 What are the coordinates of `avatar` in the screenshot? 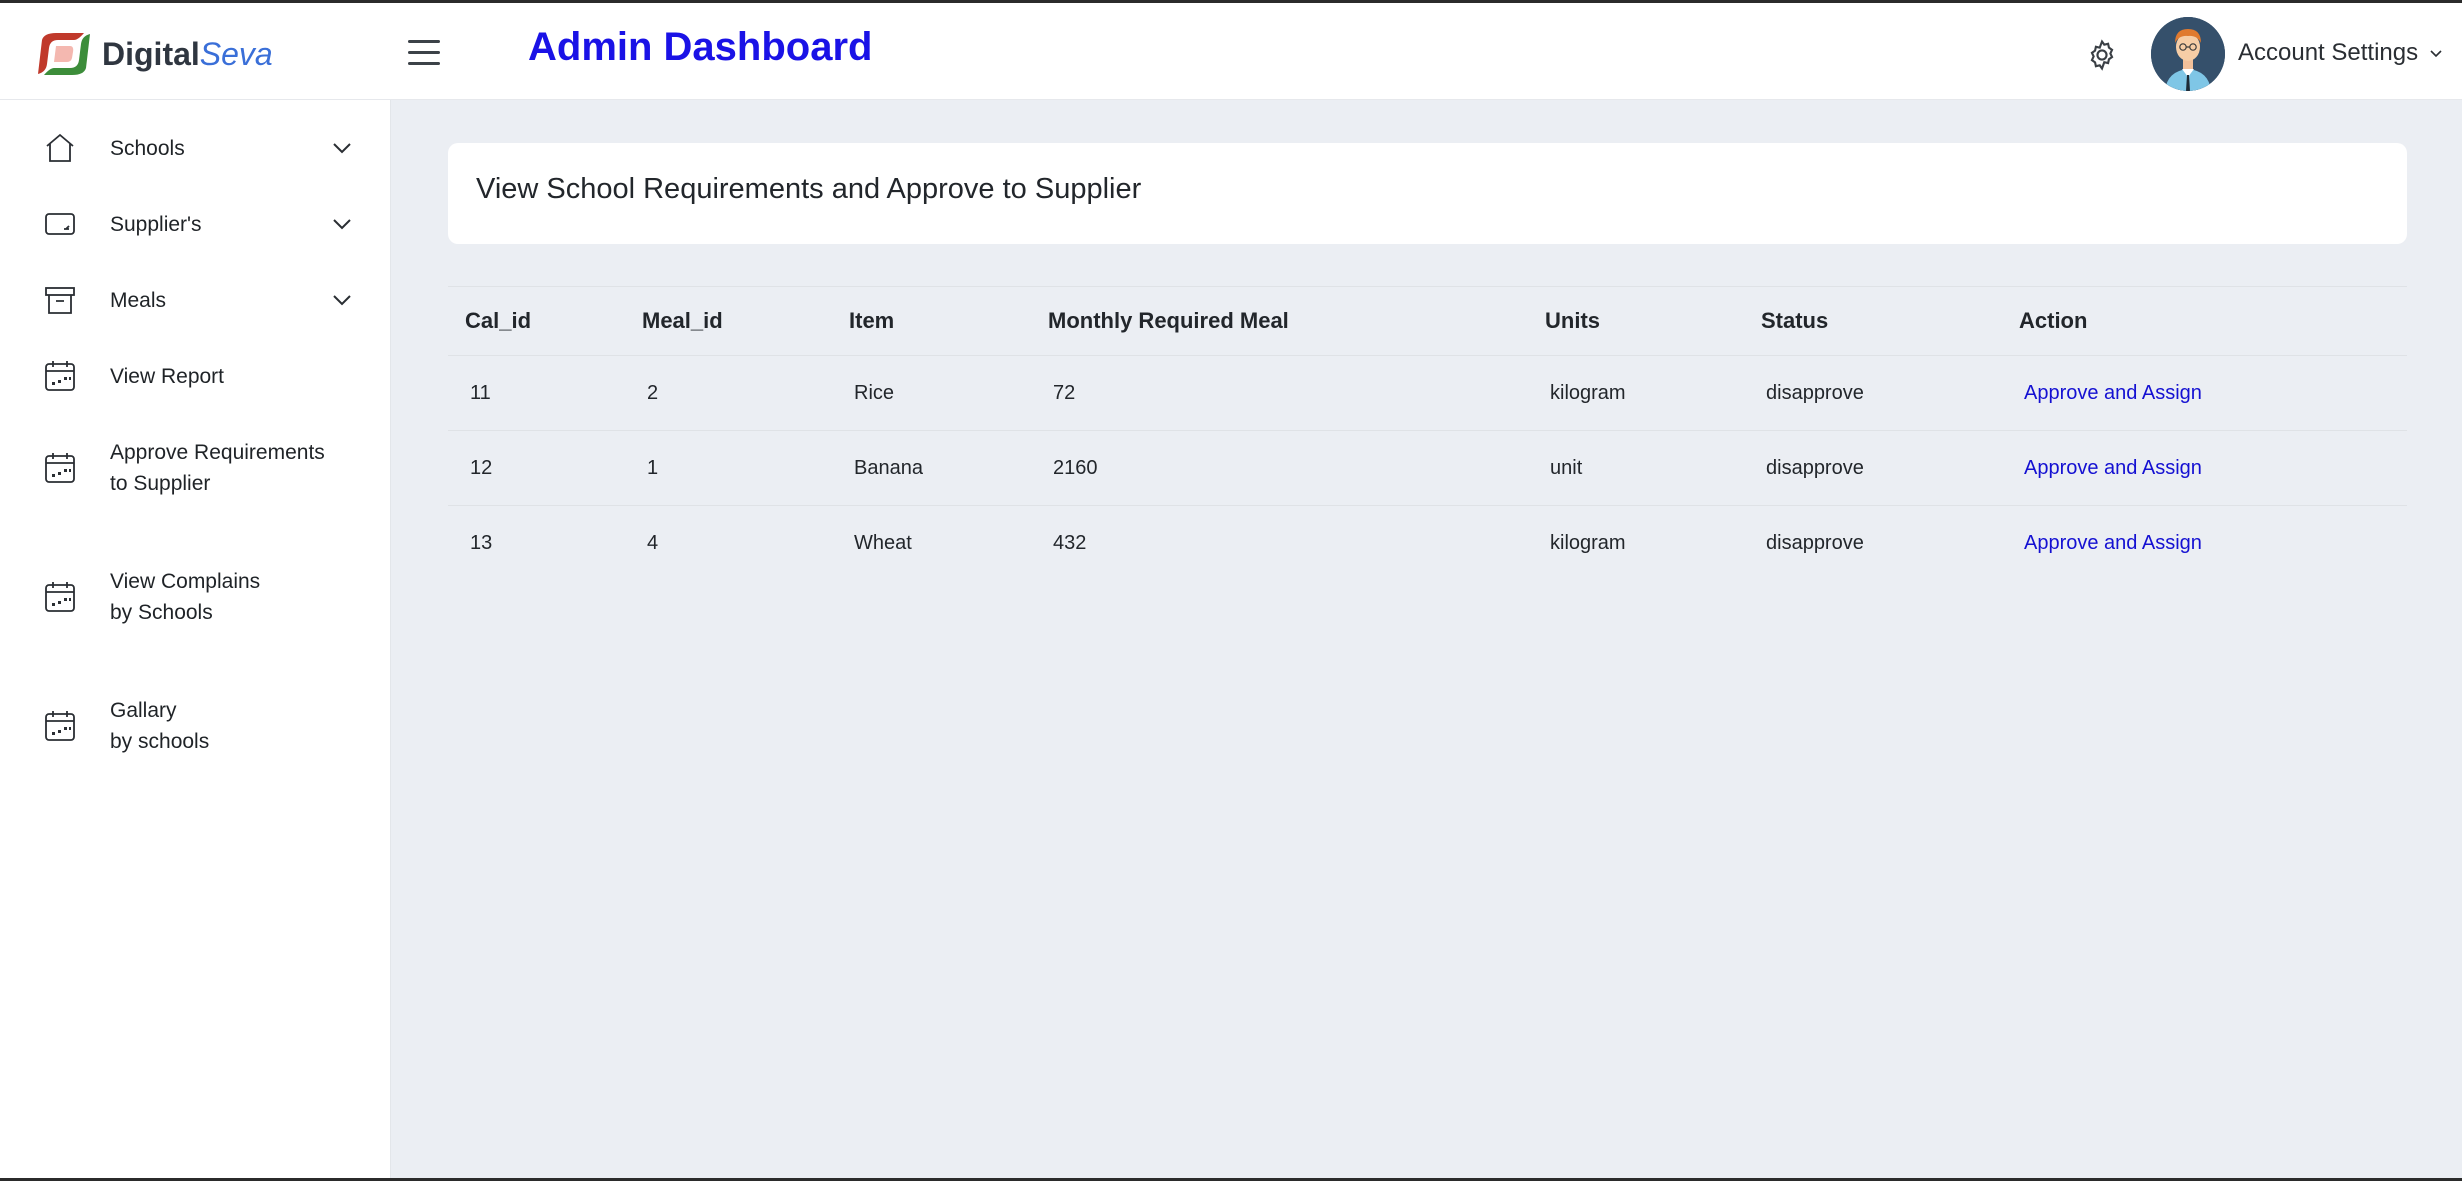 It's located at (2188, 54).